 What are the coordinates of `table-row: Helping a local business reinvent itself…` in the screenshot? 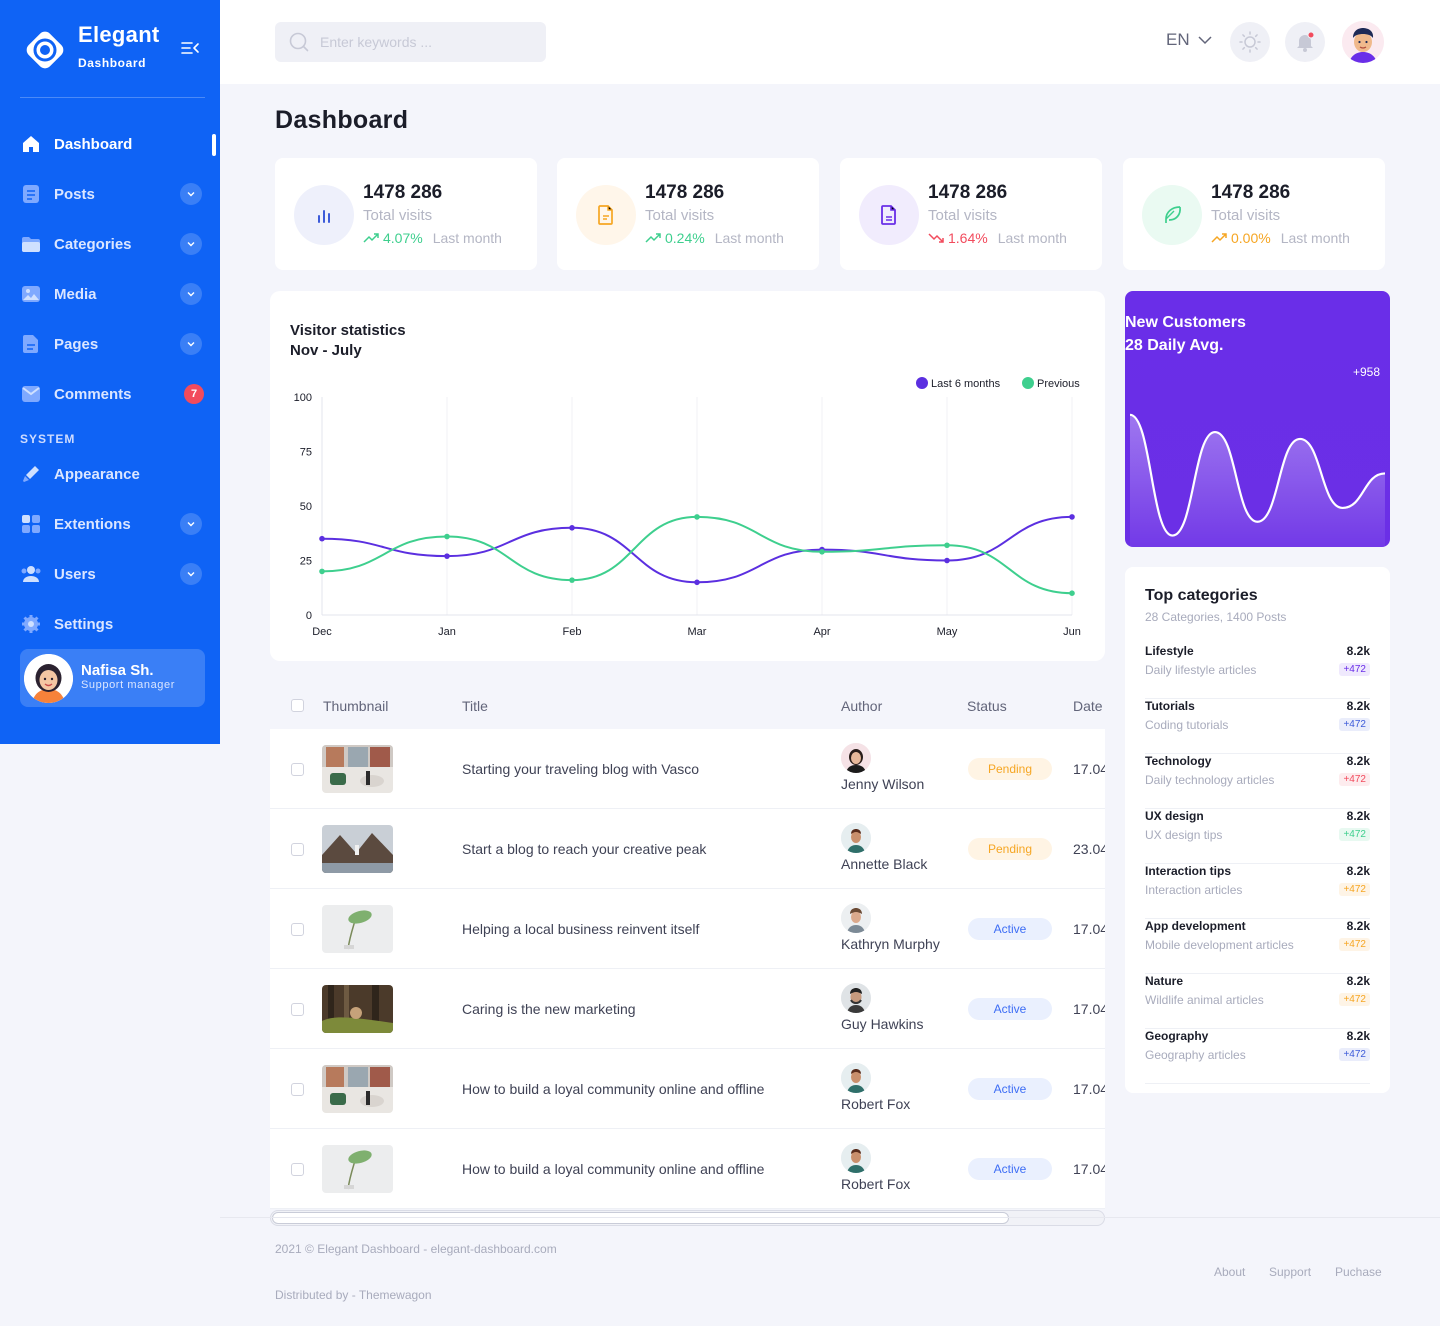 It's located at (687, 929).